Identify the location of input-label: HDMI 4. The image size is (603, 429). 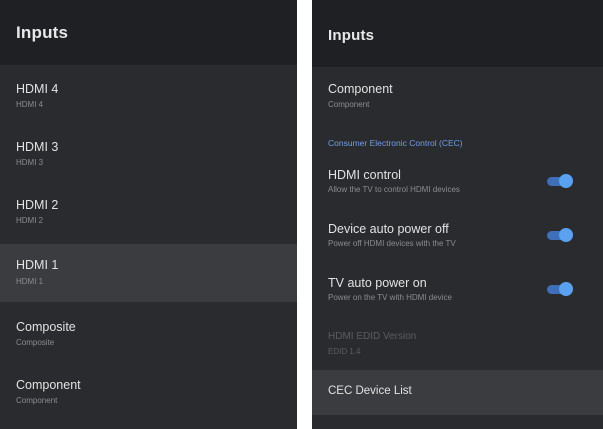
(37, 89).